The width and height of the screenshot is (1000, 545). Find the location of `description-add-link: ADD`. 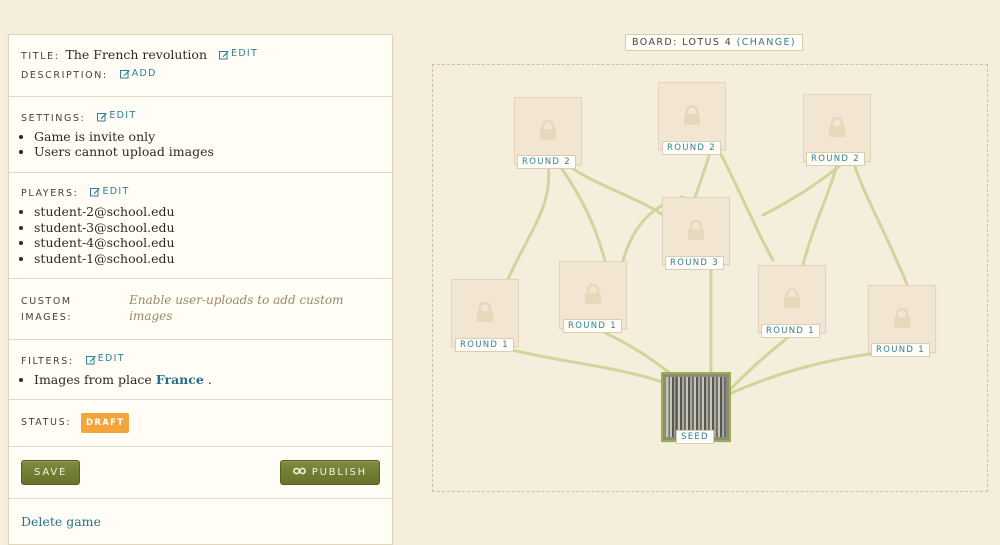

description-add-link: ADD is located at coordinates (138, 74).